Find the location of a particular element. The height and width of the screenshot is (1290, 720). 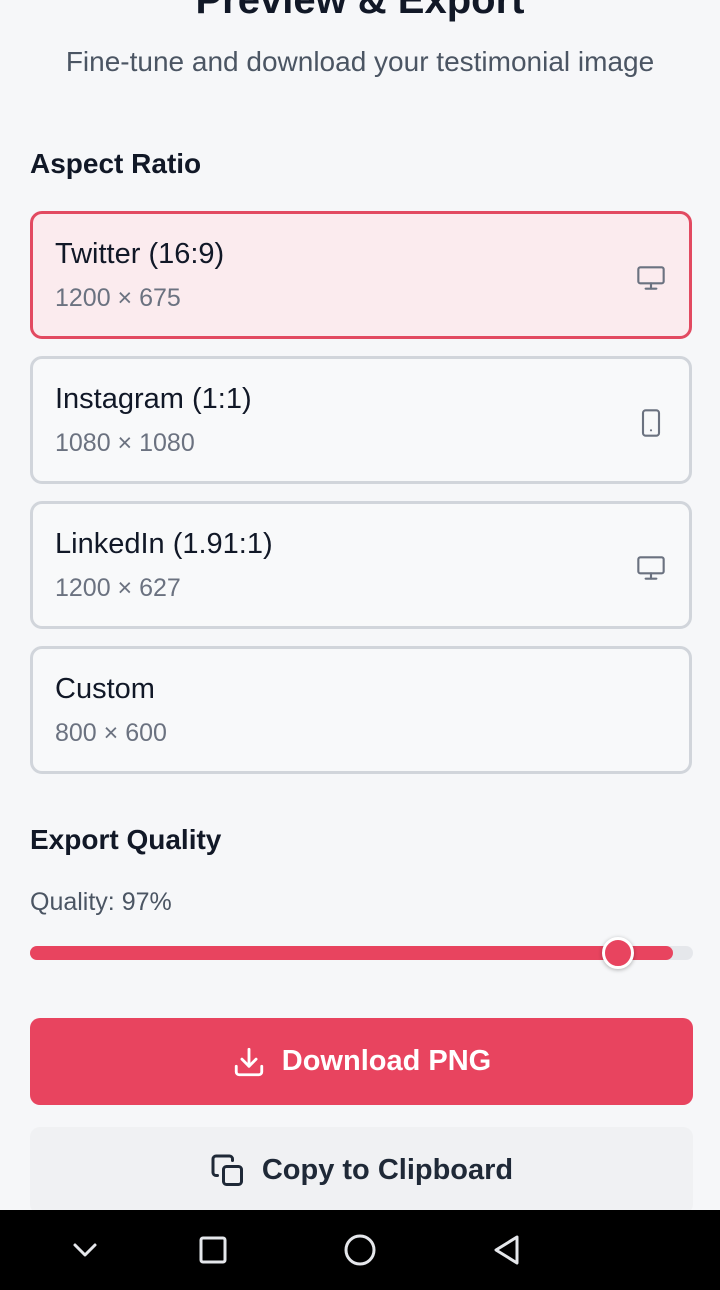

system-navigation-bar is located at coordinates (360, 1250).